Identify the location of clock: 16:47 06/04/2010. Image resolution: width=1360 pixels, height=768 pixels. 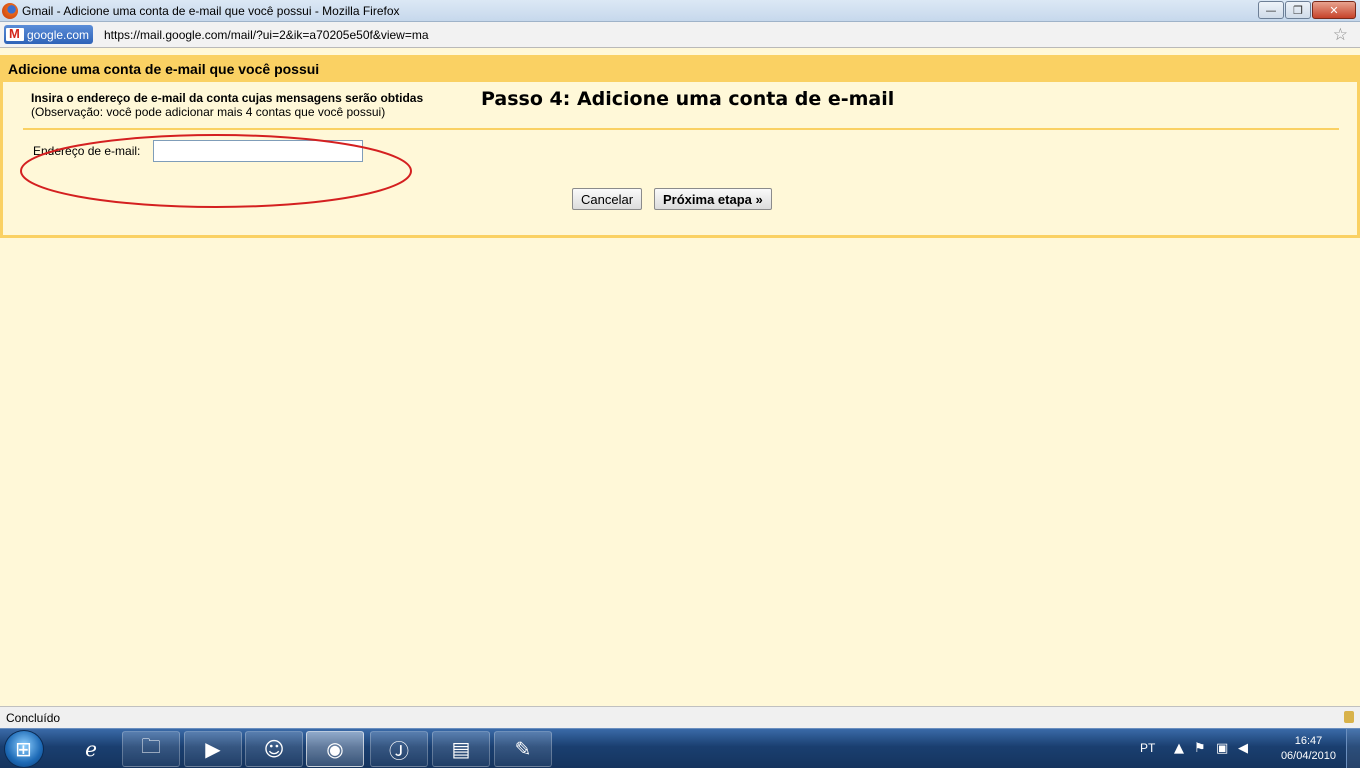
(1308, 749).